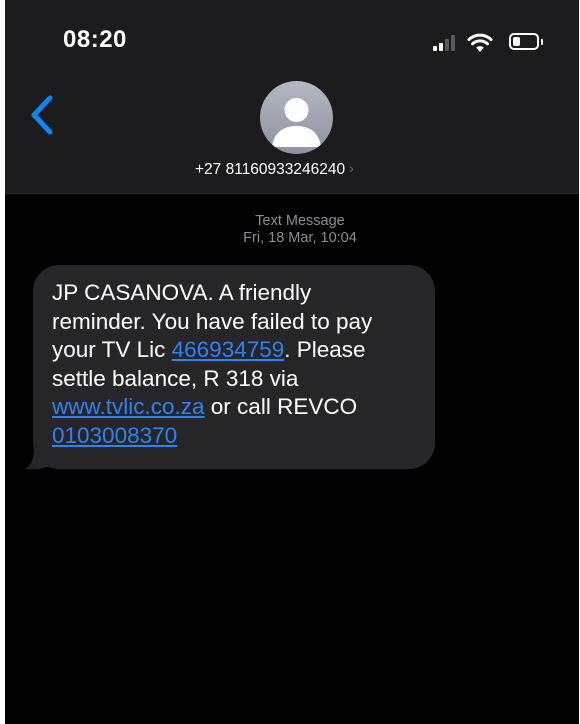  Describe the element at coordinates (112, 349) in the screenshot. I see `message-text: your TV Lic` at that location.